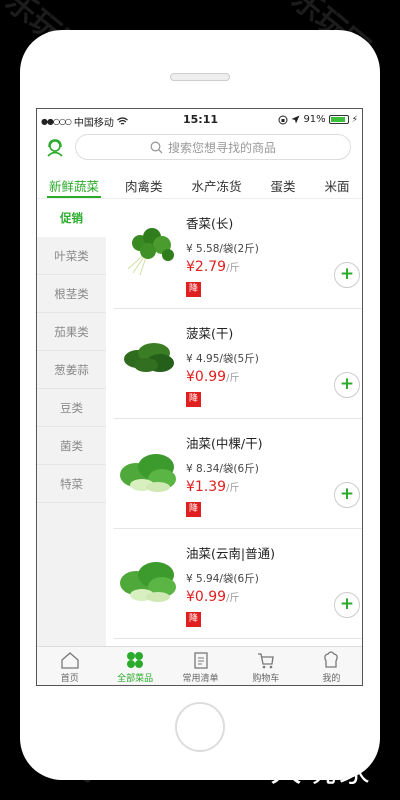 The height and width of the screenshot is (800, 400). I want to click on tab-cart: 购物车, so click(265, 666).